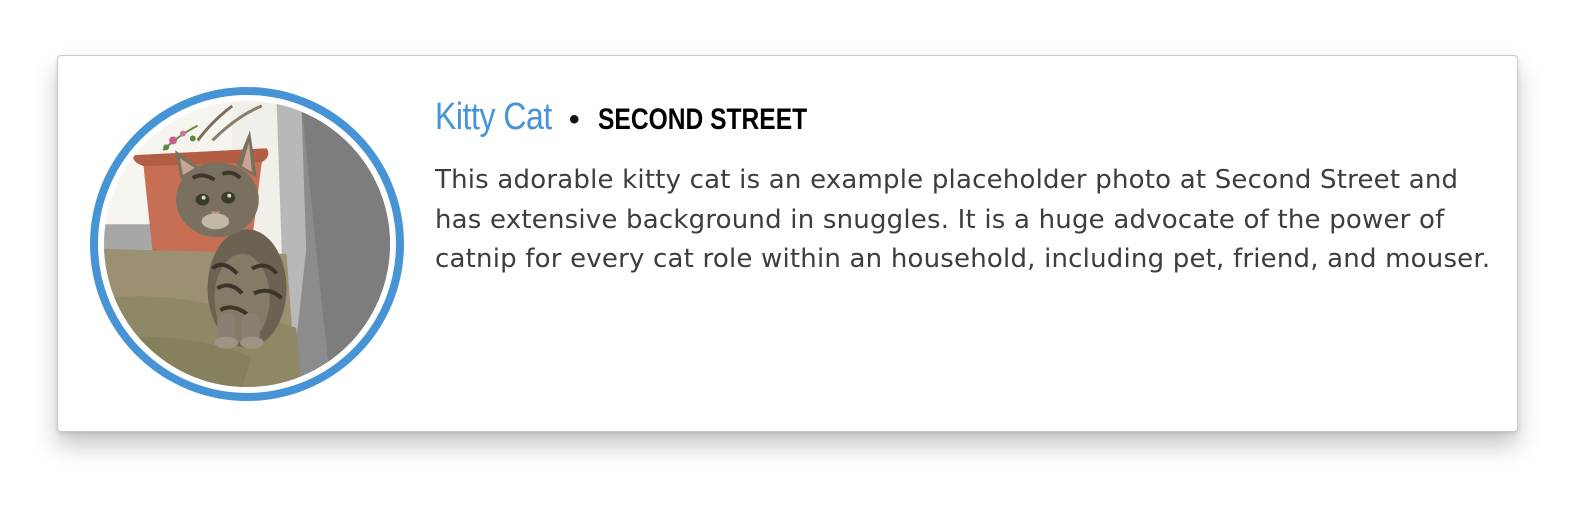 Image resolution: width=1596 pixels, height=506 pixels. I want to click on avatar, so click(247, 244).